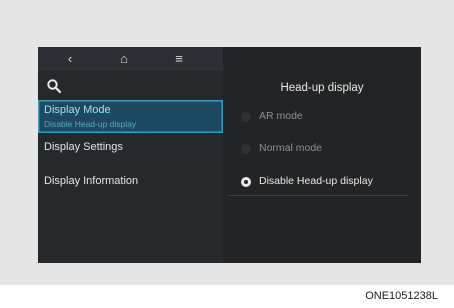  Describe the element at coordinates (91, 181) in the screenshot. I see `sidebar-item-label: Display Information` at that location.